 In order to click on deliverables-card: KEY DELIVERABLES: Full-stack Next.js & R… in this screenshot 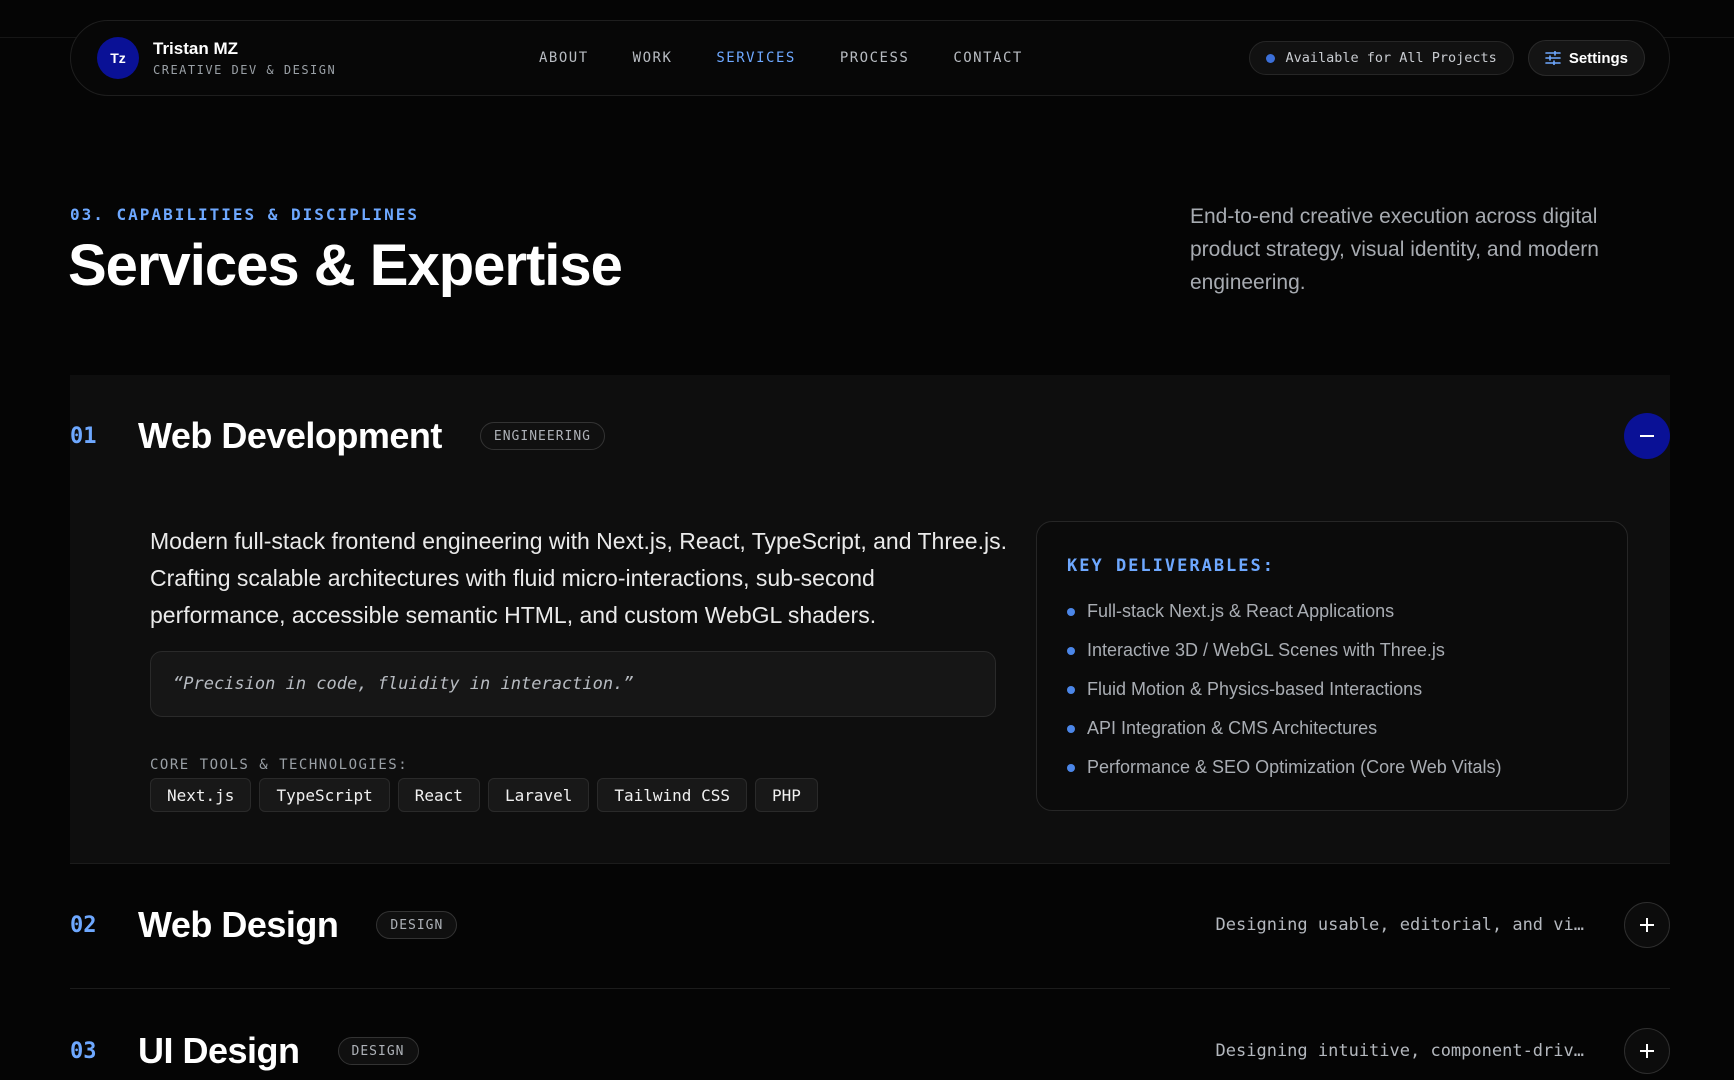, I will do `click(1332, 666)`.